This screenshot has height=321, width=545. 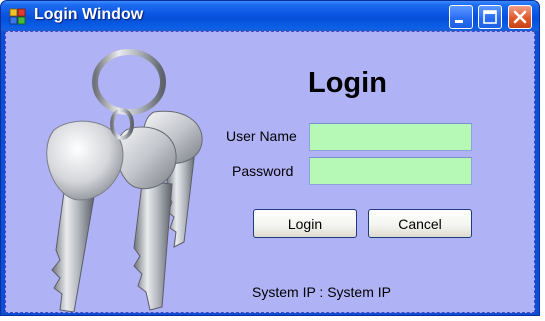 What do you see at coordinates (459, 21) in the screenshot?
I see `minimize-icon` at bounding box center [459, 21].